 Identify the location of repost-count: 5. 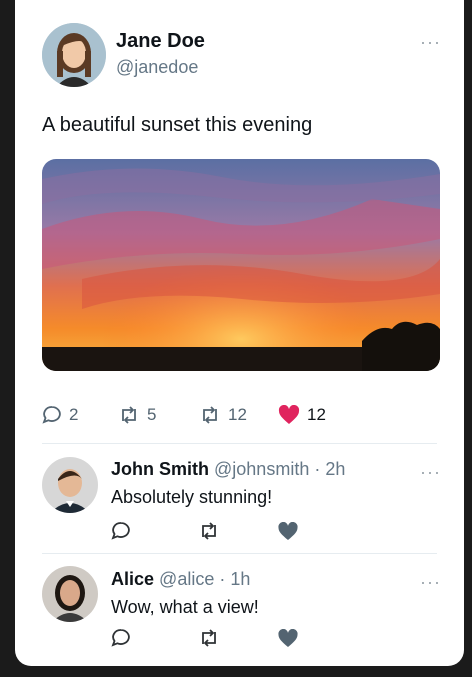
(137, 415).